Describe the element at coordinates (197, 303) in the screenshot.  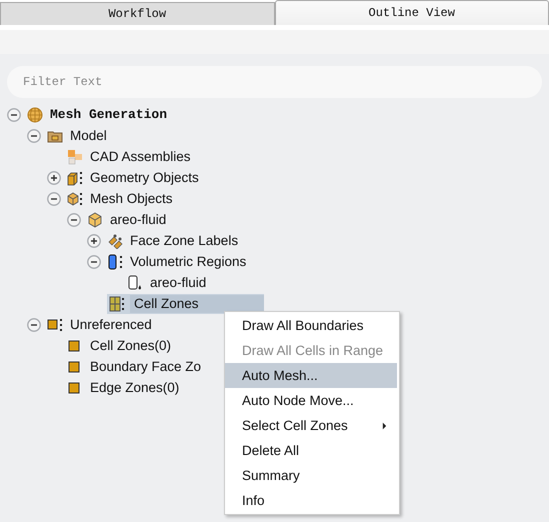
I see `tree-item: Cell Zones` at that location.